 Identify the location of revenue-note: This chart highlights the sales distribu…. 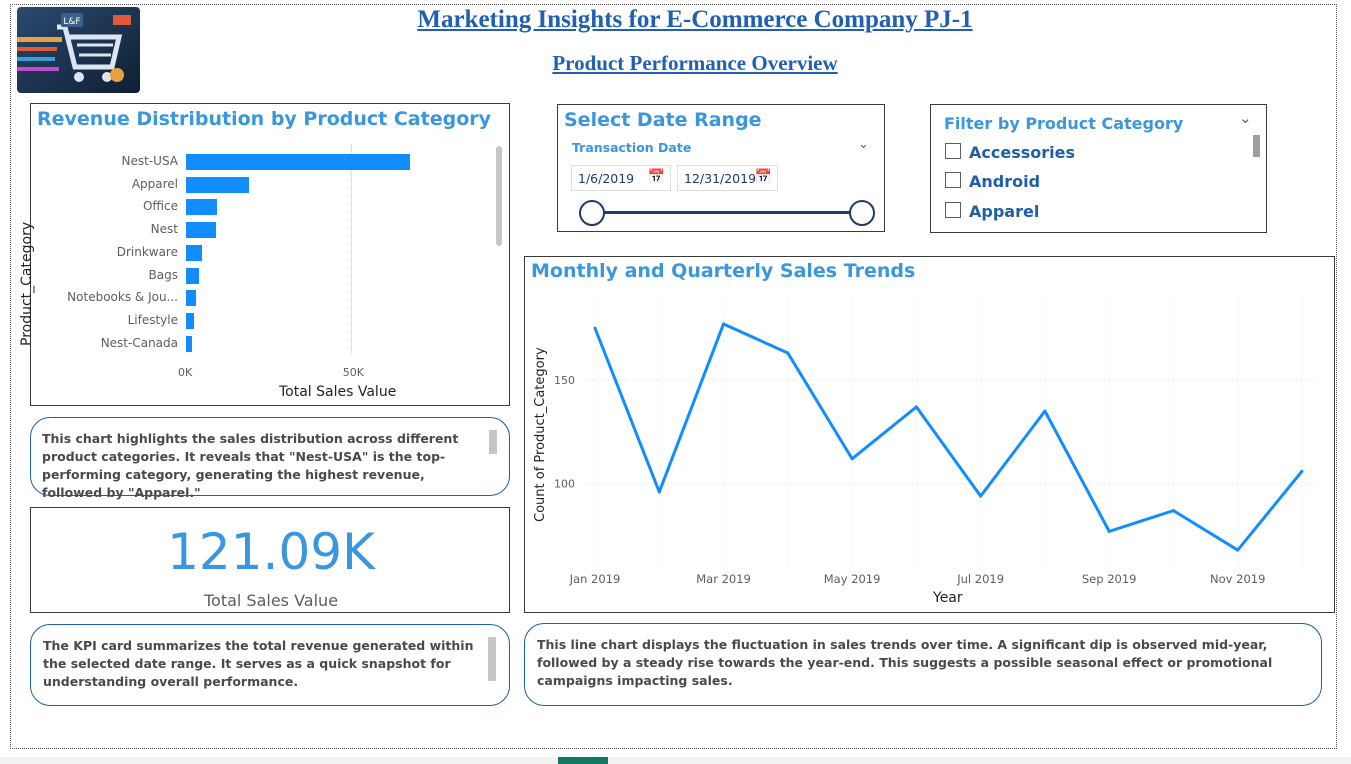
(270, 458).